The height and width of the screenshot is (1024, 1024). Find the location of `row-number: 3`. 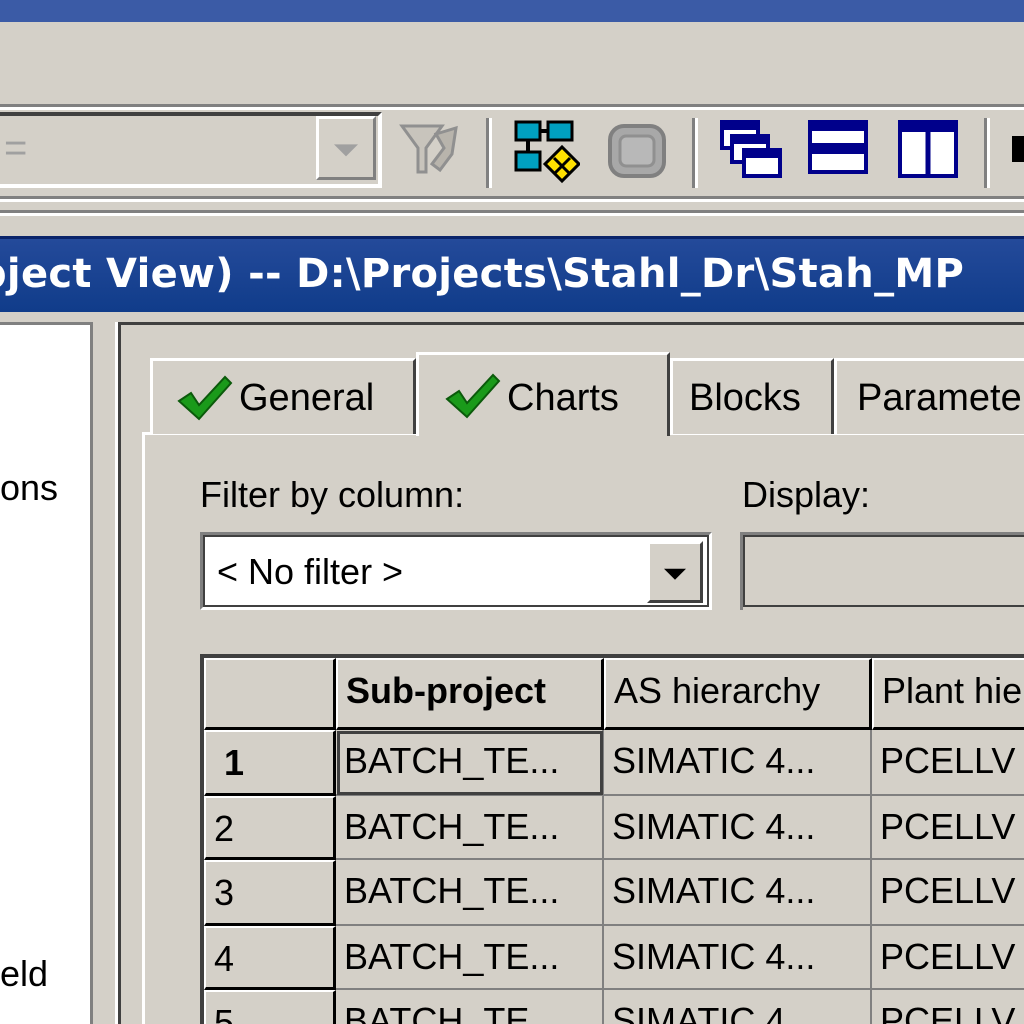

row-number: 3 is located at coordinates (224, 892).